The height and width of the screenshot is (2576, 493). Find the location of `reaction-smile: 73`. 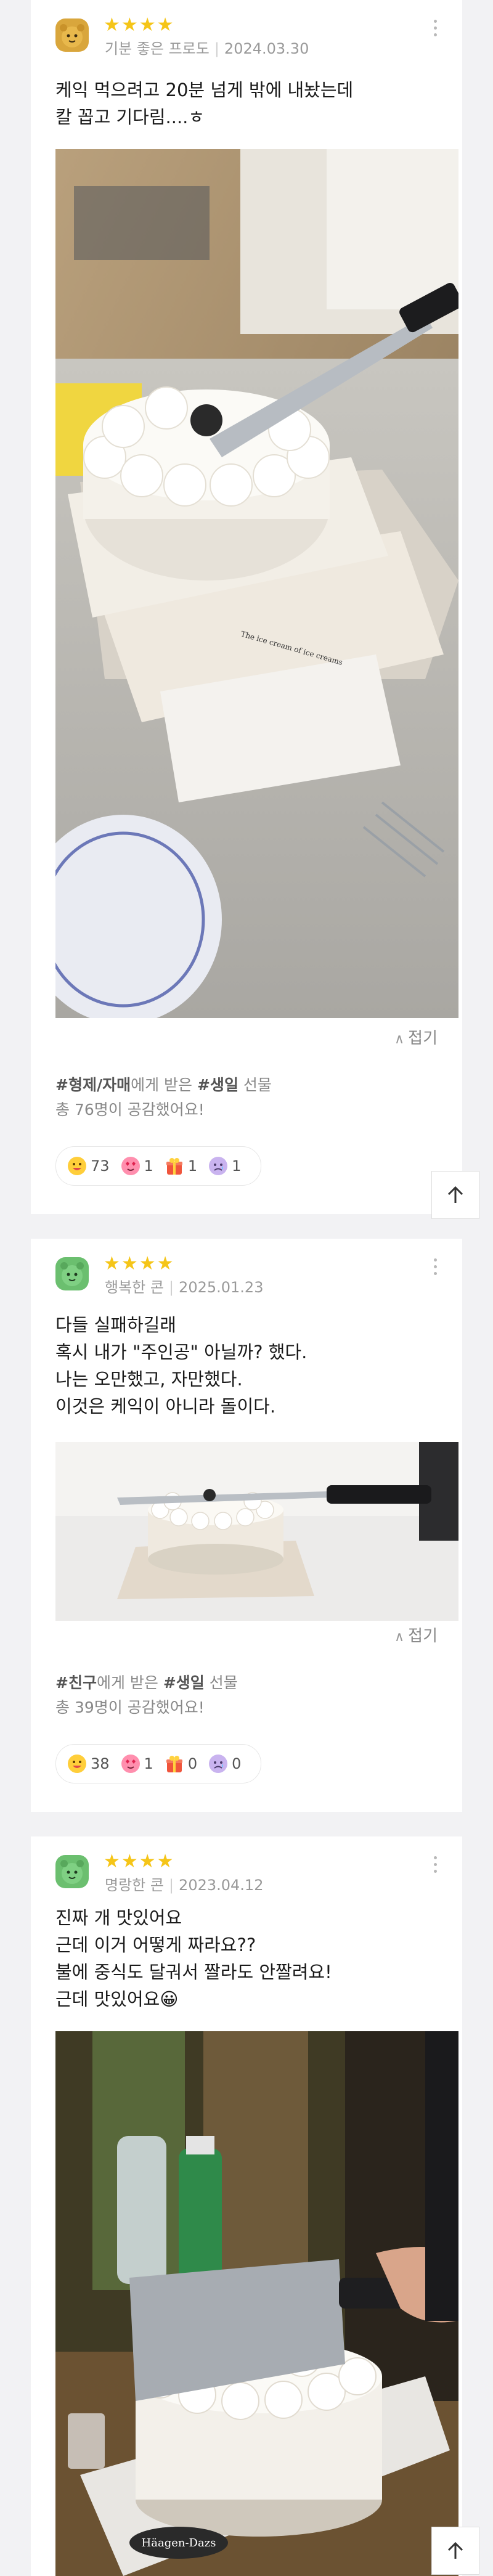

reaction-smile: 73 is located at coordinates (88, 1166).